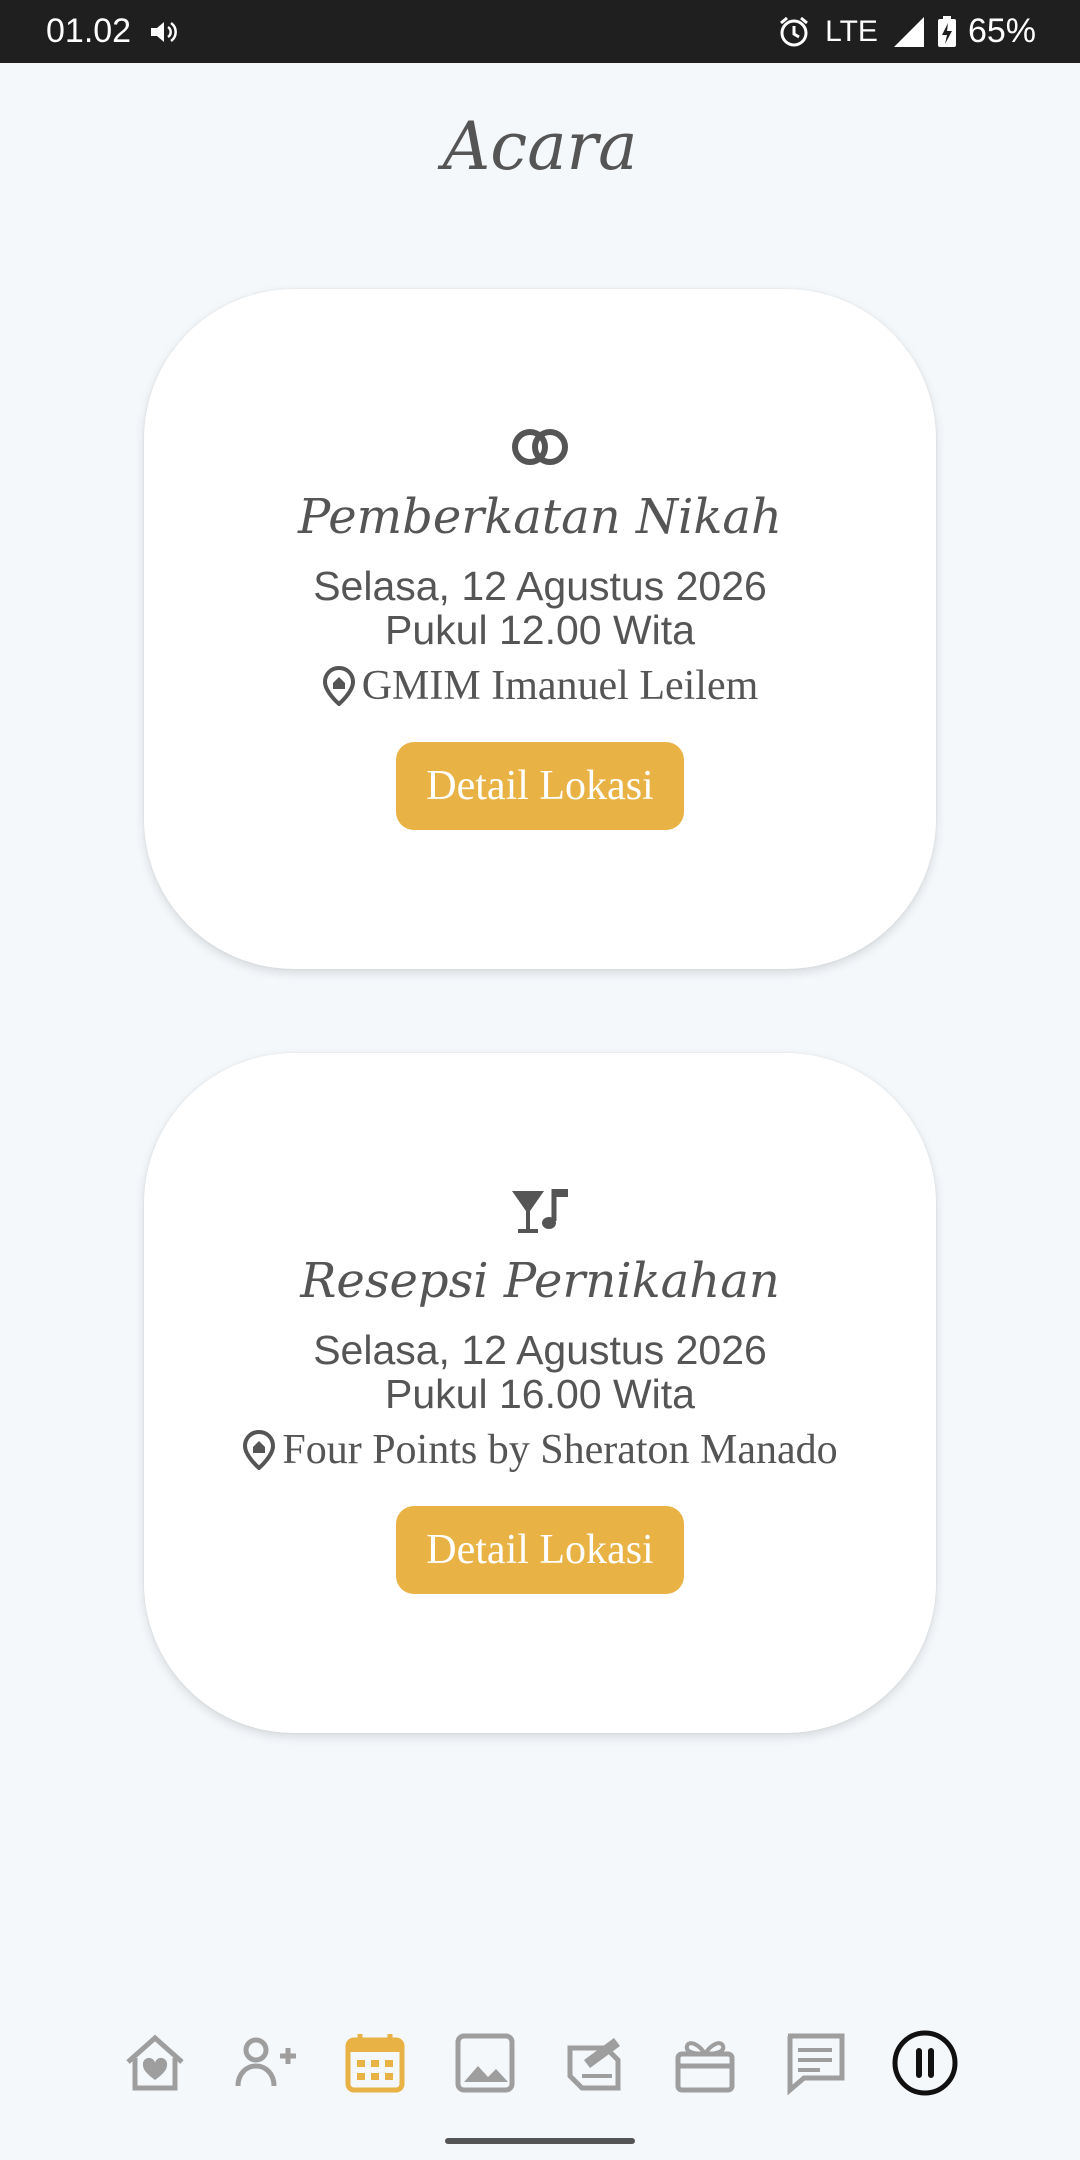 Image resolution: width=1080 pixels, height=2160 pixels. I want to click on nav-events, so click(375, 2063).